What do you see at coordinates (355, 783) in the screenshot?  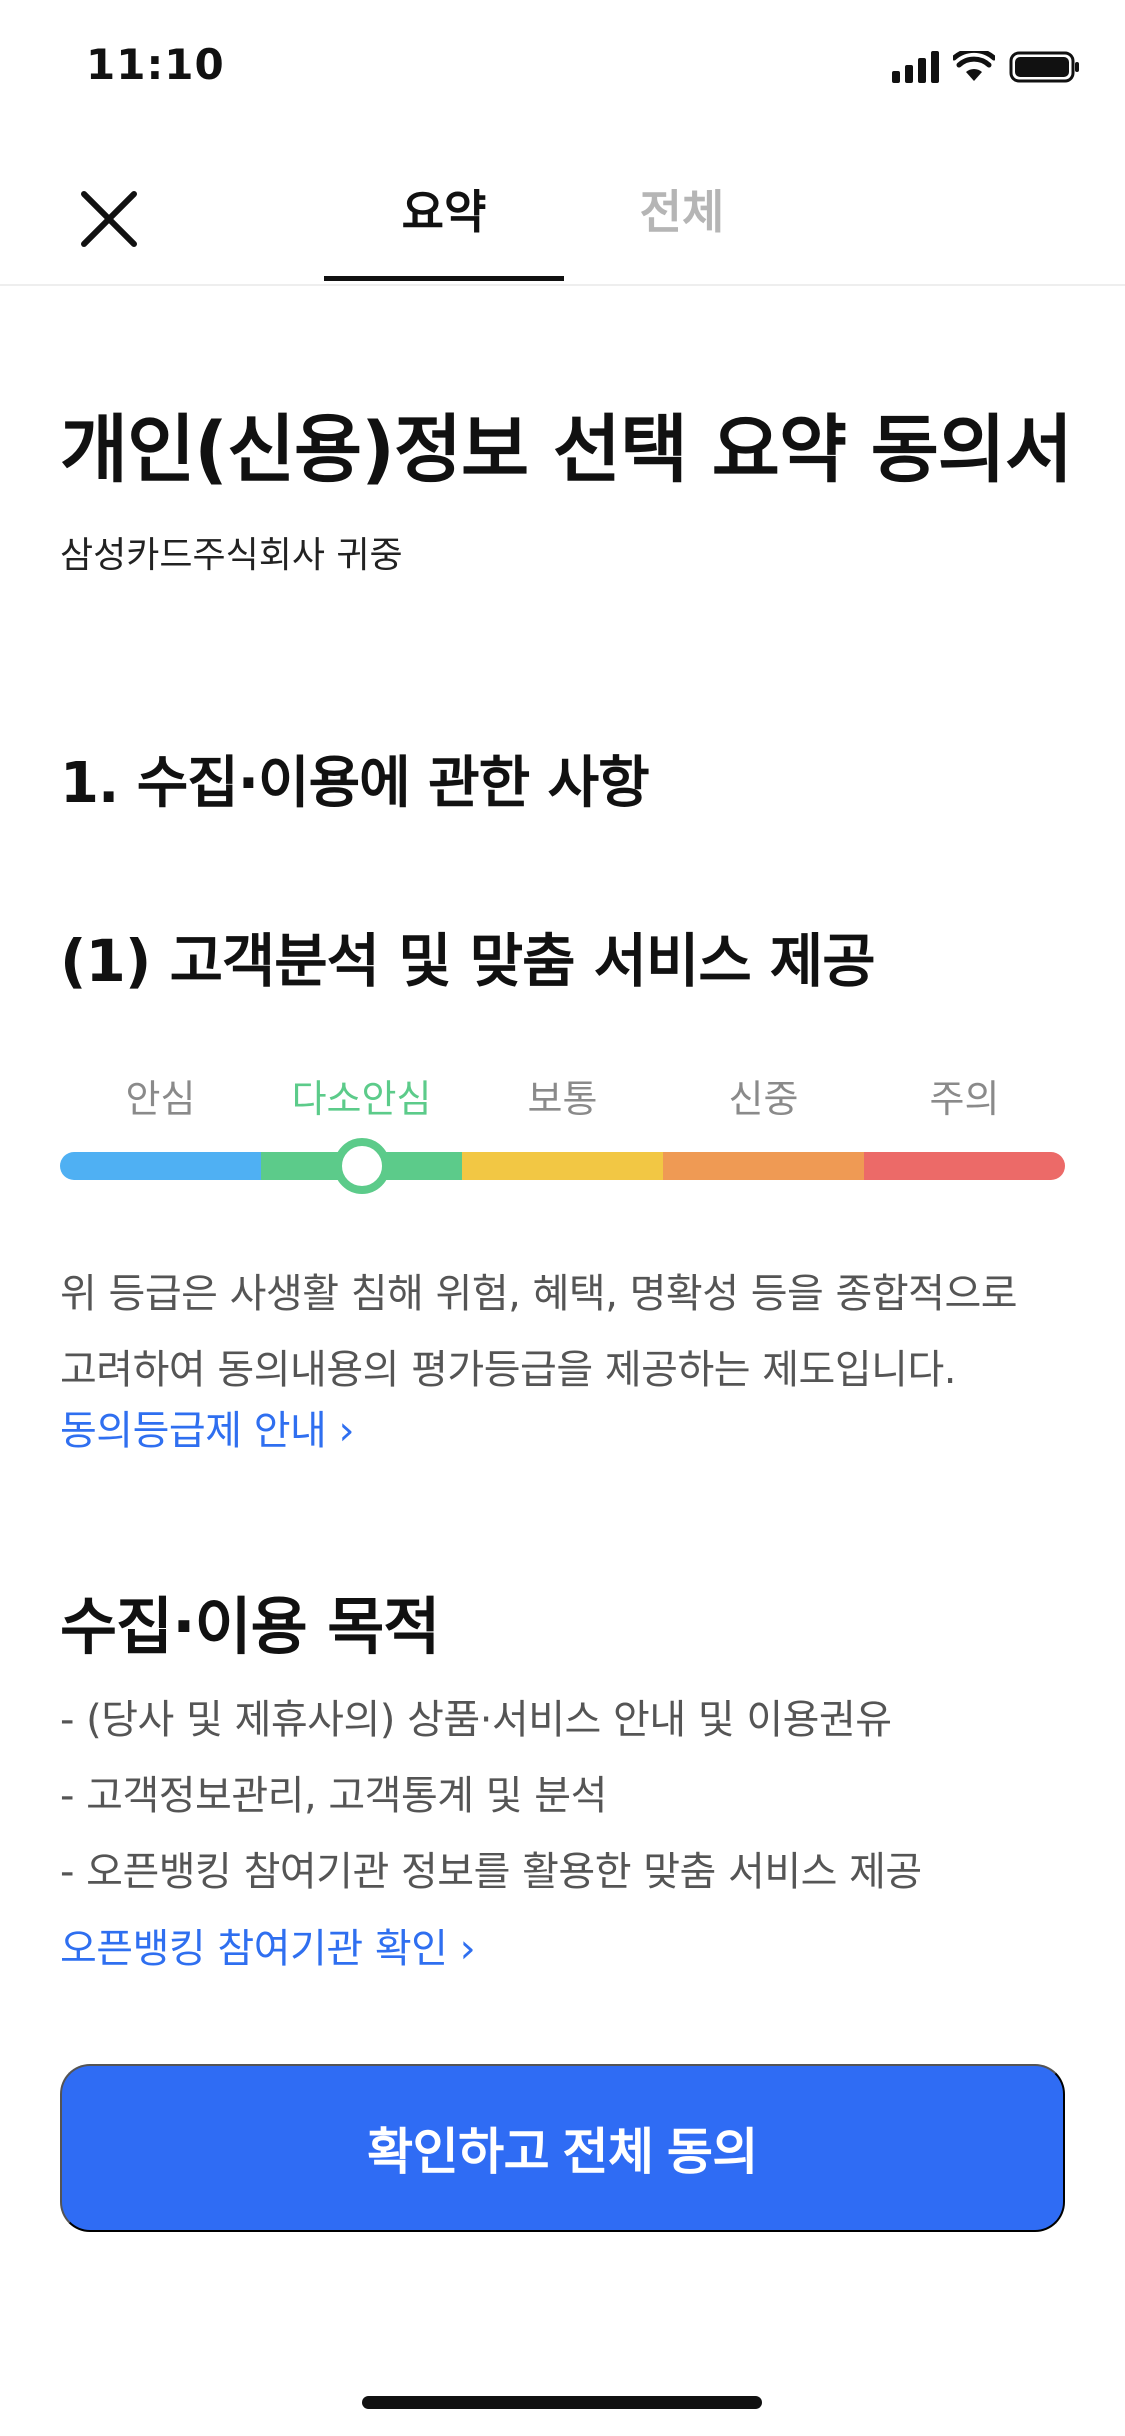 I see `section-title: 1. 수집·이용에 관한 사항` at bounding box center [355, 783].